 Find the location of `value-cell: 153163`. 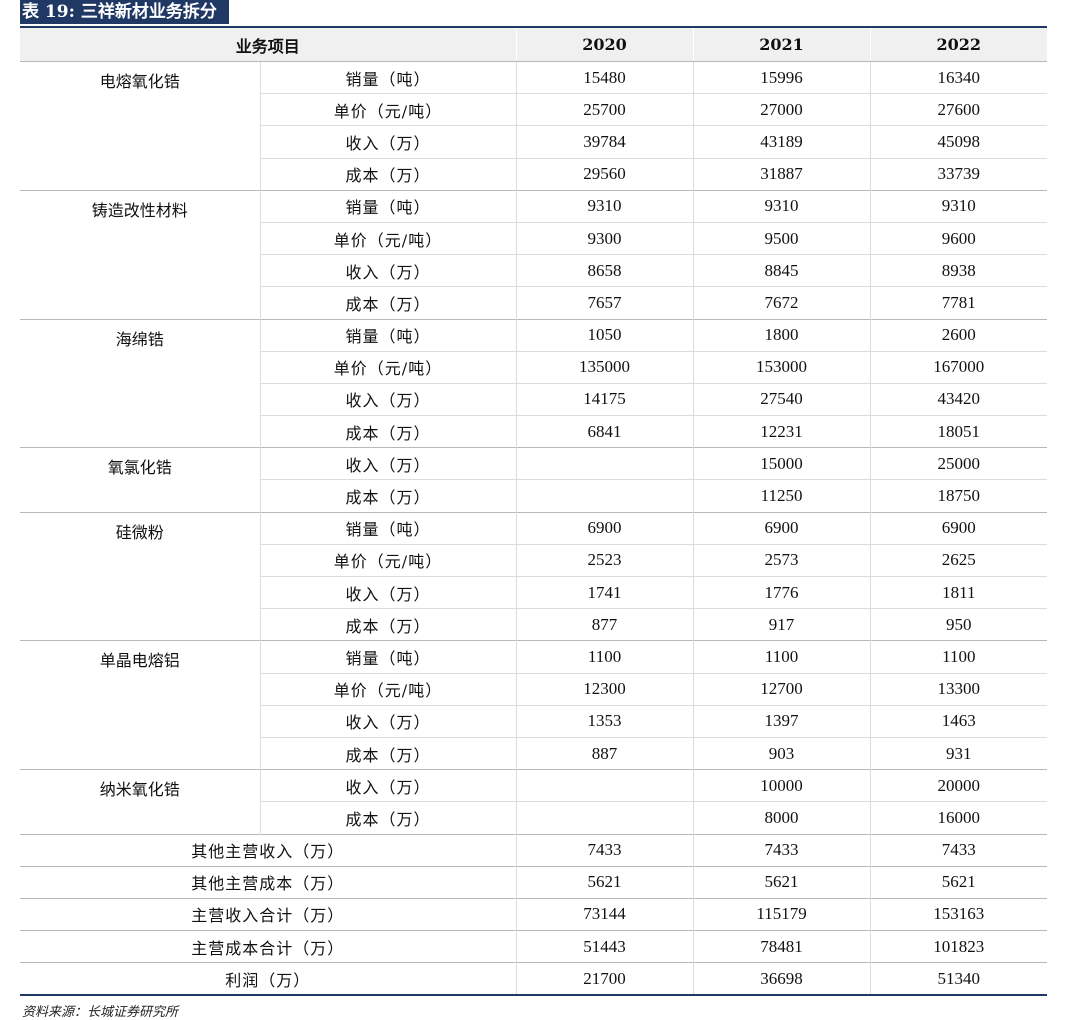

value-cell: 153163 is located at coordinates (959, 914).